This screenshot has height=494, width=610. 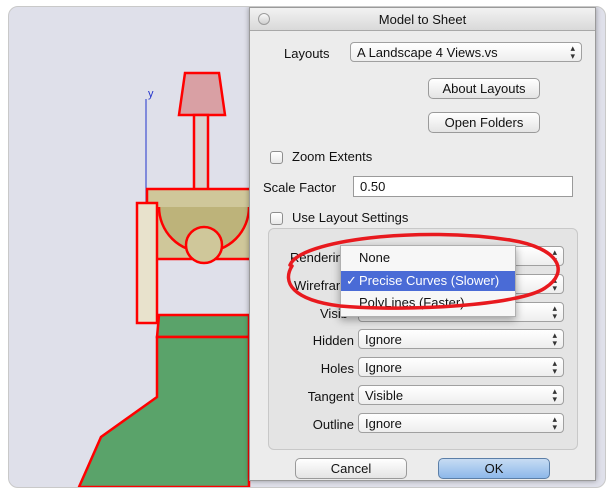 I want to click on model-stem, so click(x=201, y=155).